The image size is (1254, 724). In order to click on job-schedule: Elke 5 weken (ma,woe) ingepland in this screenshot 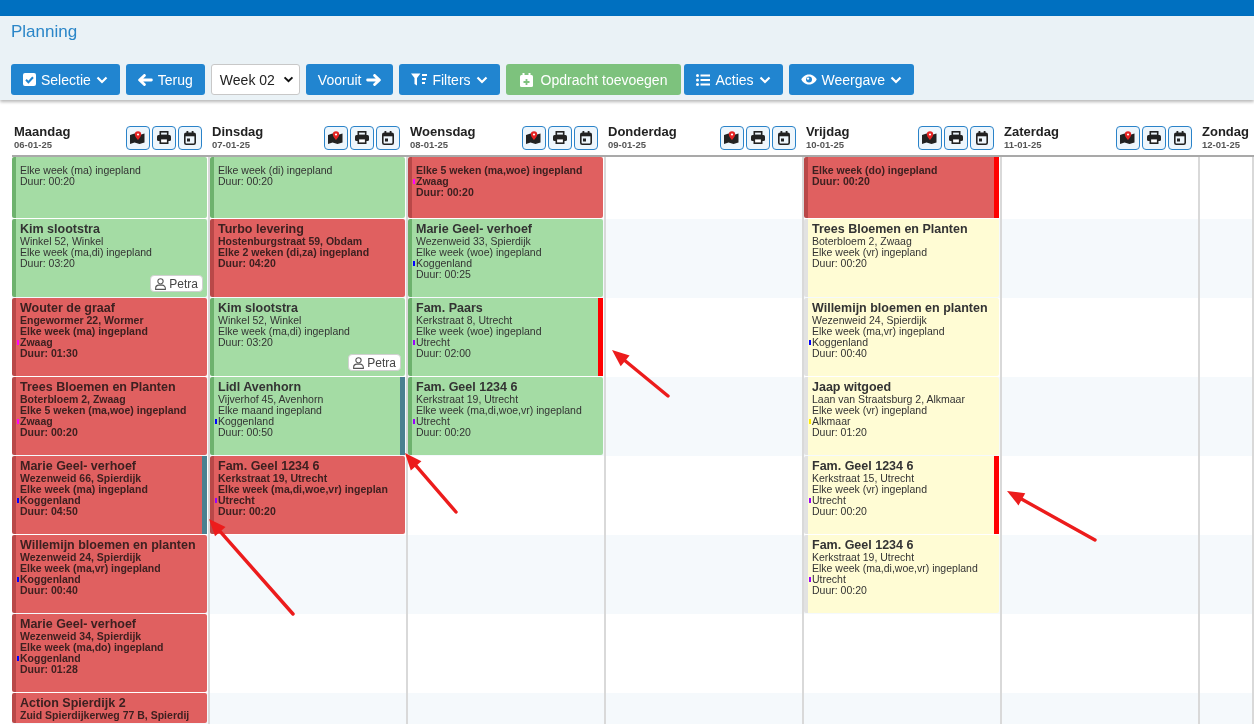, I will do `click(499, 170)`.